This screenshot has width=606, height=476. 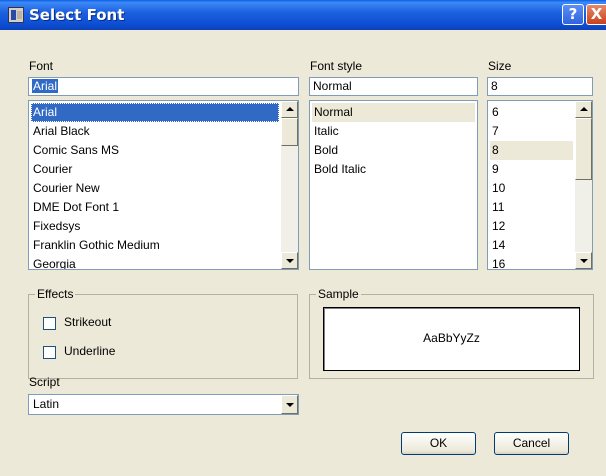 What do you see at coordinates (438, 443) in the screenshot?
I see `ok-button: OK` at bounding box center [438, 443].